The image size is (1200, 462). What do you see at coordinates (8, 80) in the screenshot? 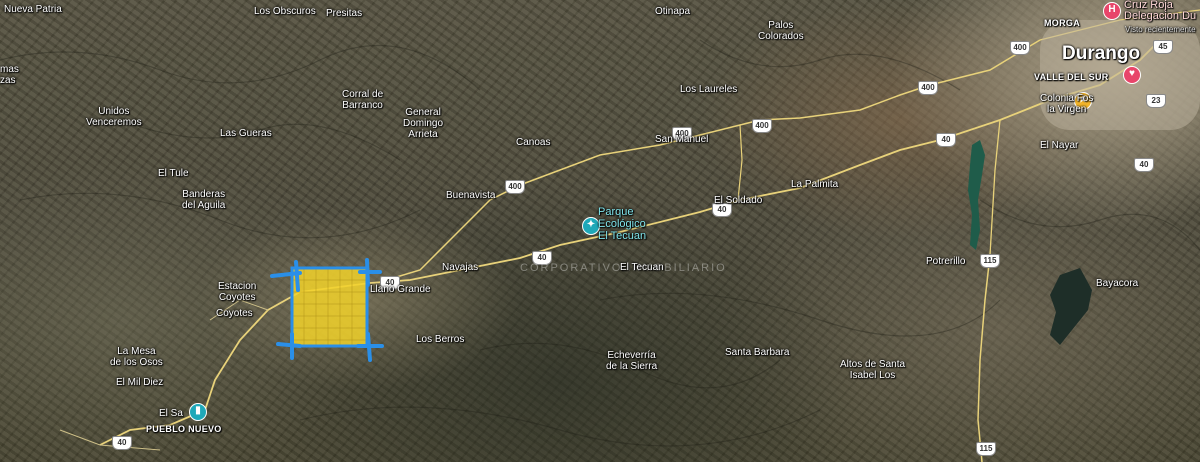
I see `place-label: zas` at bounding box center [8, 80].